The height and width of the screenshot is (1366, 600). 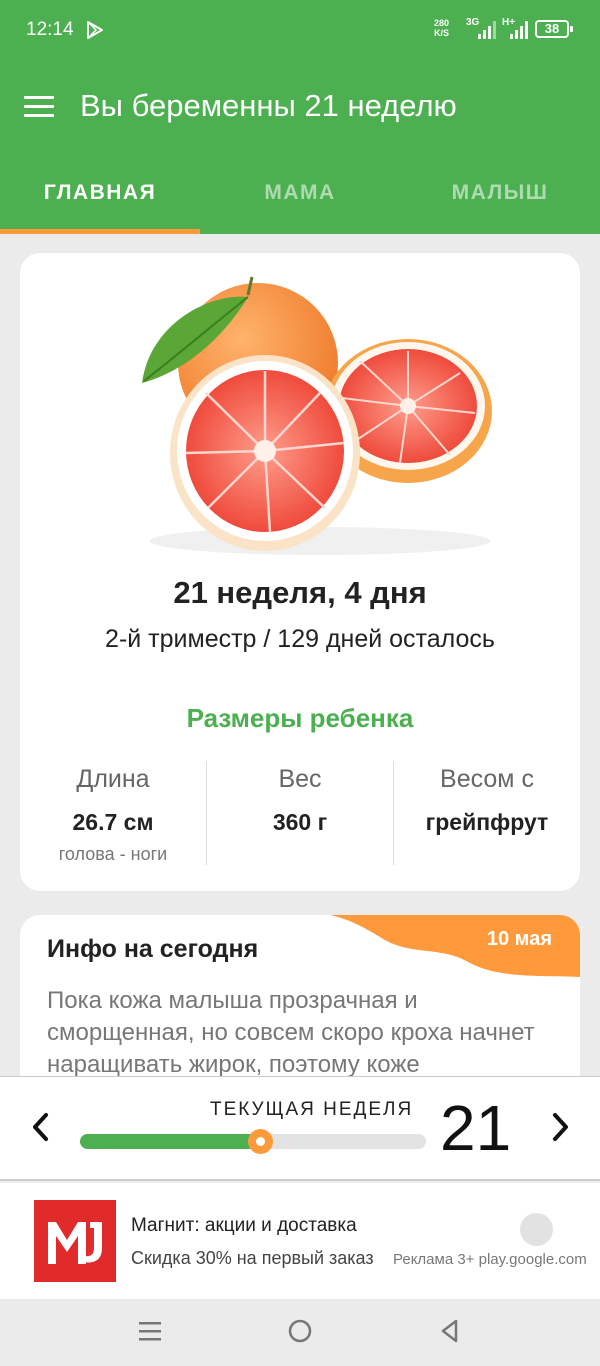 I want to click on size-column-weight: Вес 360 г, so click(x=300, y=800).